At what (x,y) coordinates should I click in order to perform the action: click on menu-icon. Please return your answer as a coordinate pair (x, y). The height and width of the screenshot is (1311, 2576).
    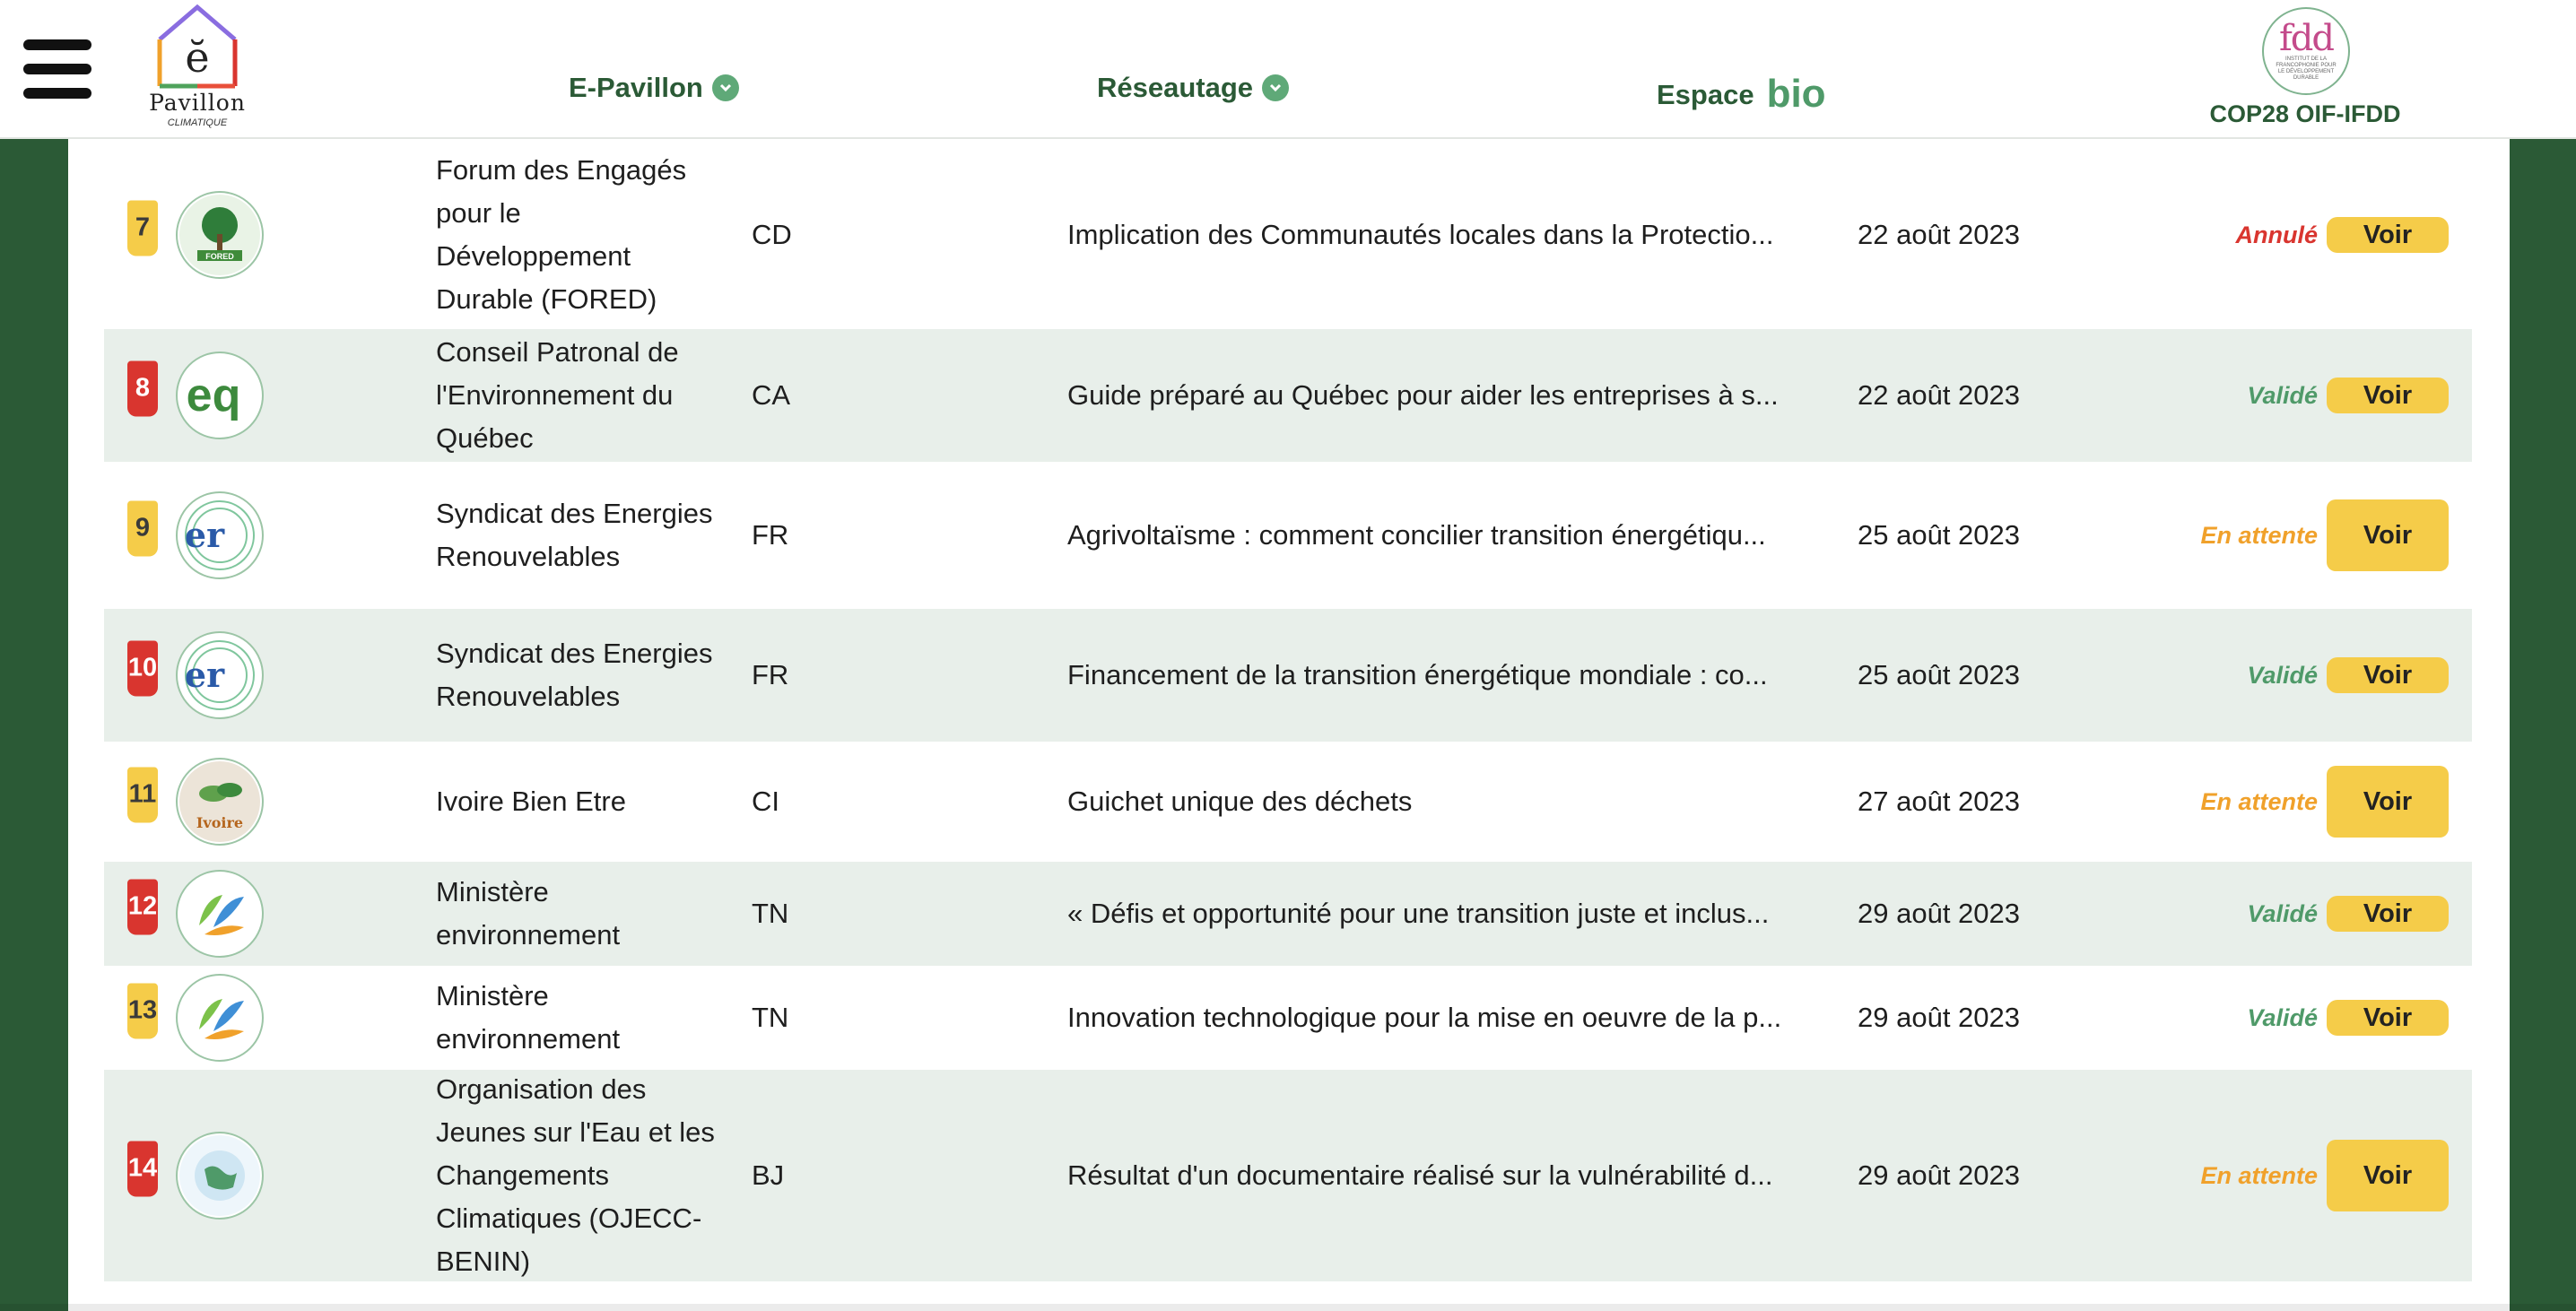
    Looking at the image, I should click on (57, 69).